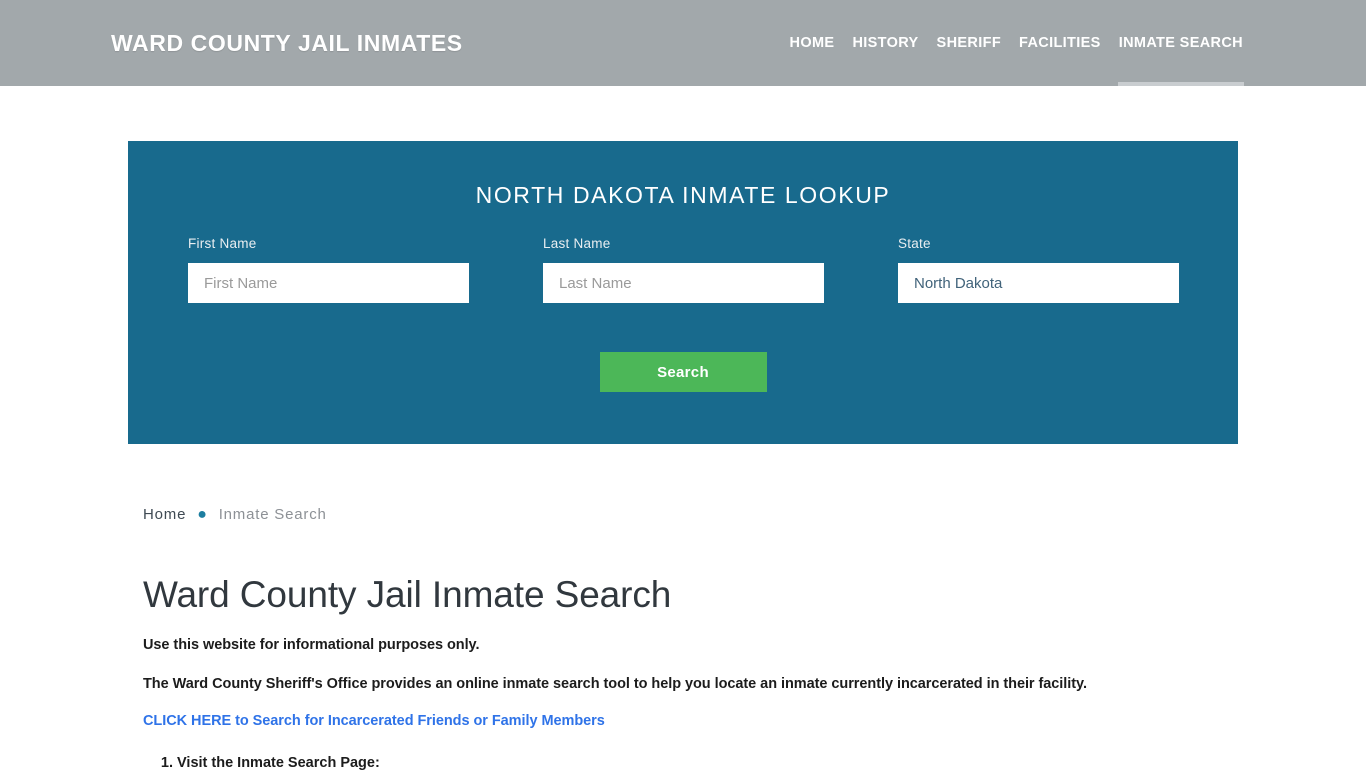  Describe the element at coordinates (969, 43) in the screenshot. I see `nav-item-sheriff: SHERIFF` at that location.